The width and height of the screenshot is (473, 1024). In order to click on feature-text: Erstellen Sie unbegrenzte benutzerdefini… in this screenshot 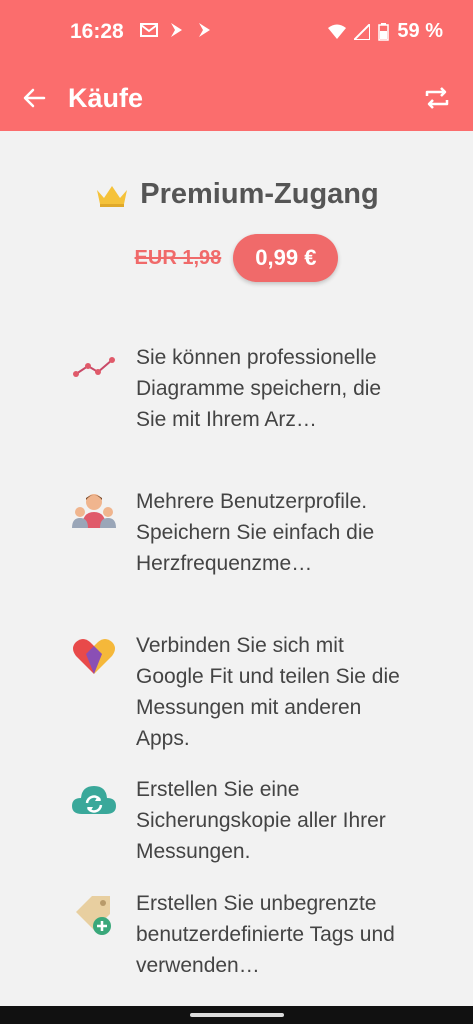, I will do `click(265, 934)`.